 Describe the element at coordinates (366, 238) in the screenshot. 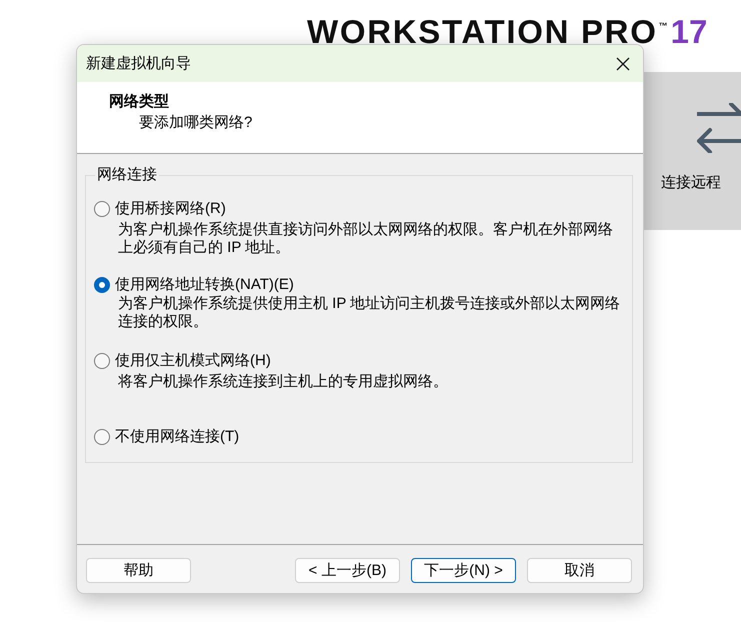

I see `option-description: 为客户机操作系统提供直接访问外部以太网网络的权限。客户机在外部网络上必须有自己的 IP 地址。` at that location.